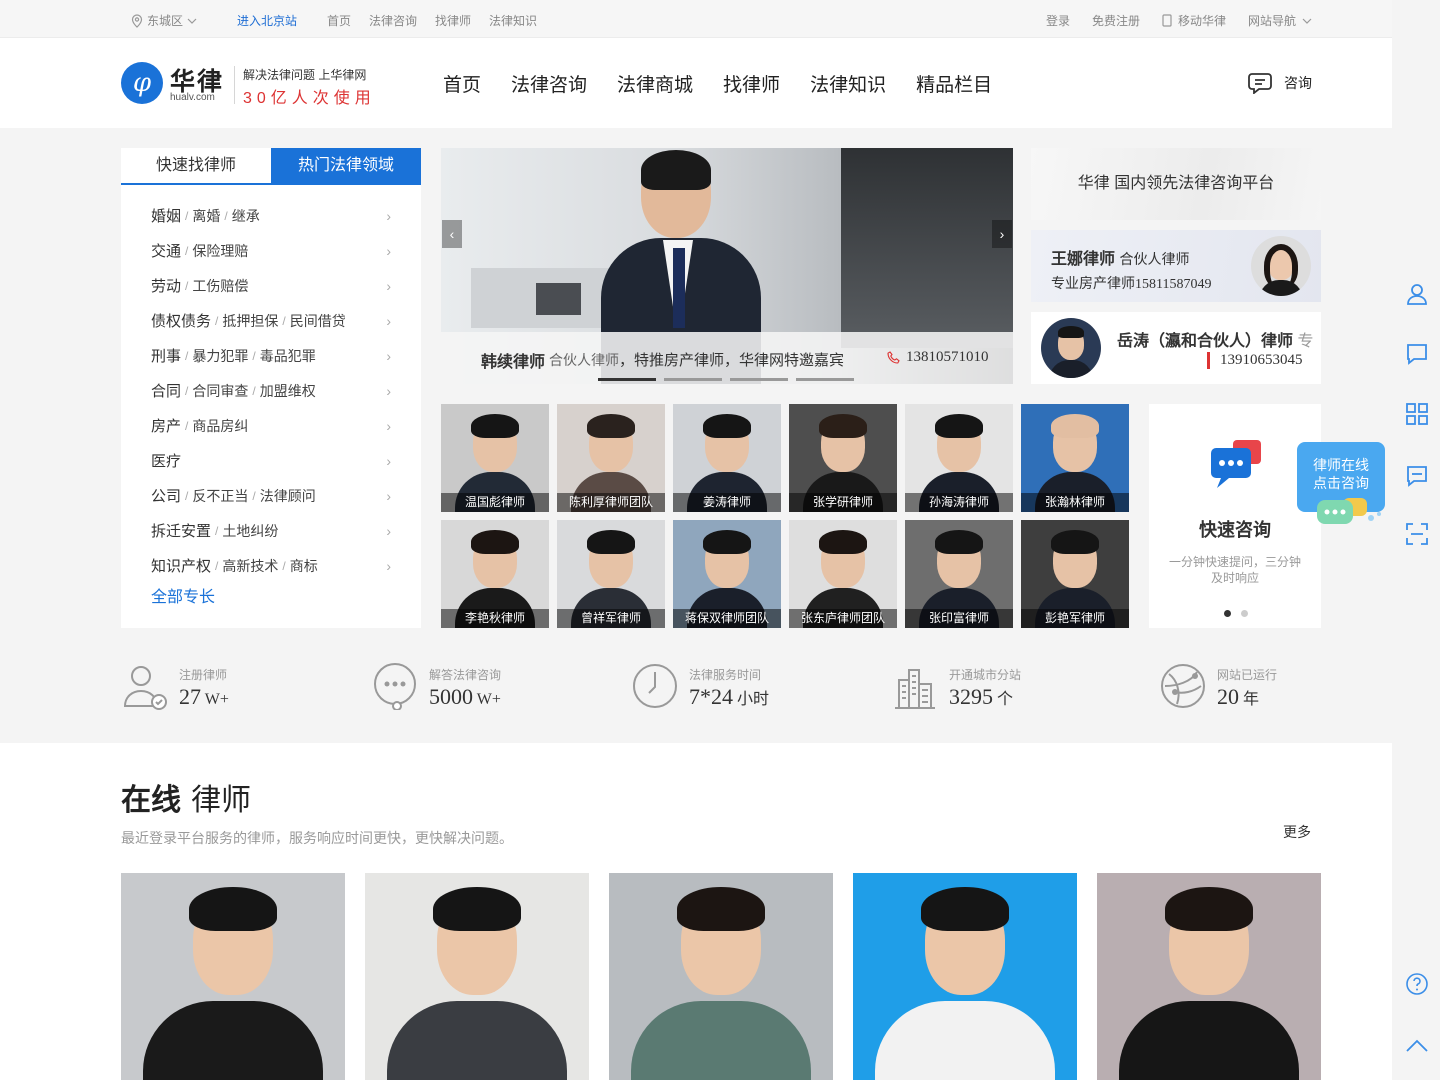  I want to click on category-sub: 土地纠纷, so click(250, 531).